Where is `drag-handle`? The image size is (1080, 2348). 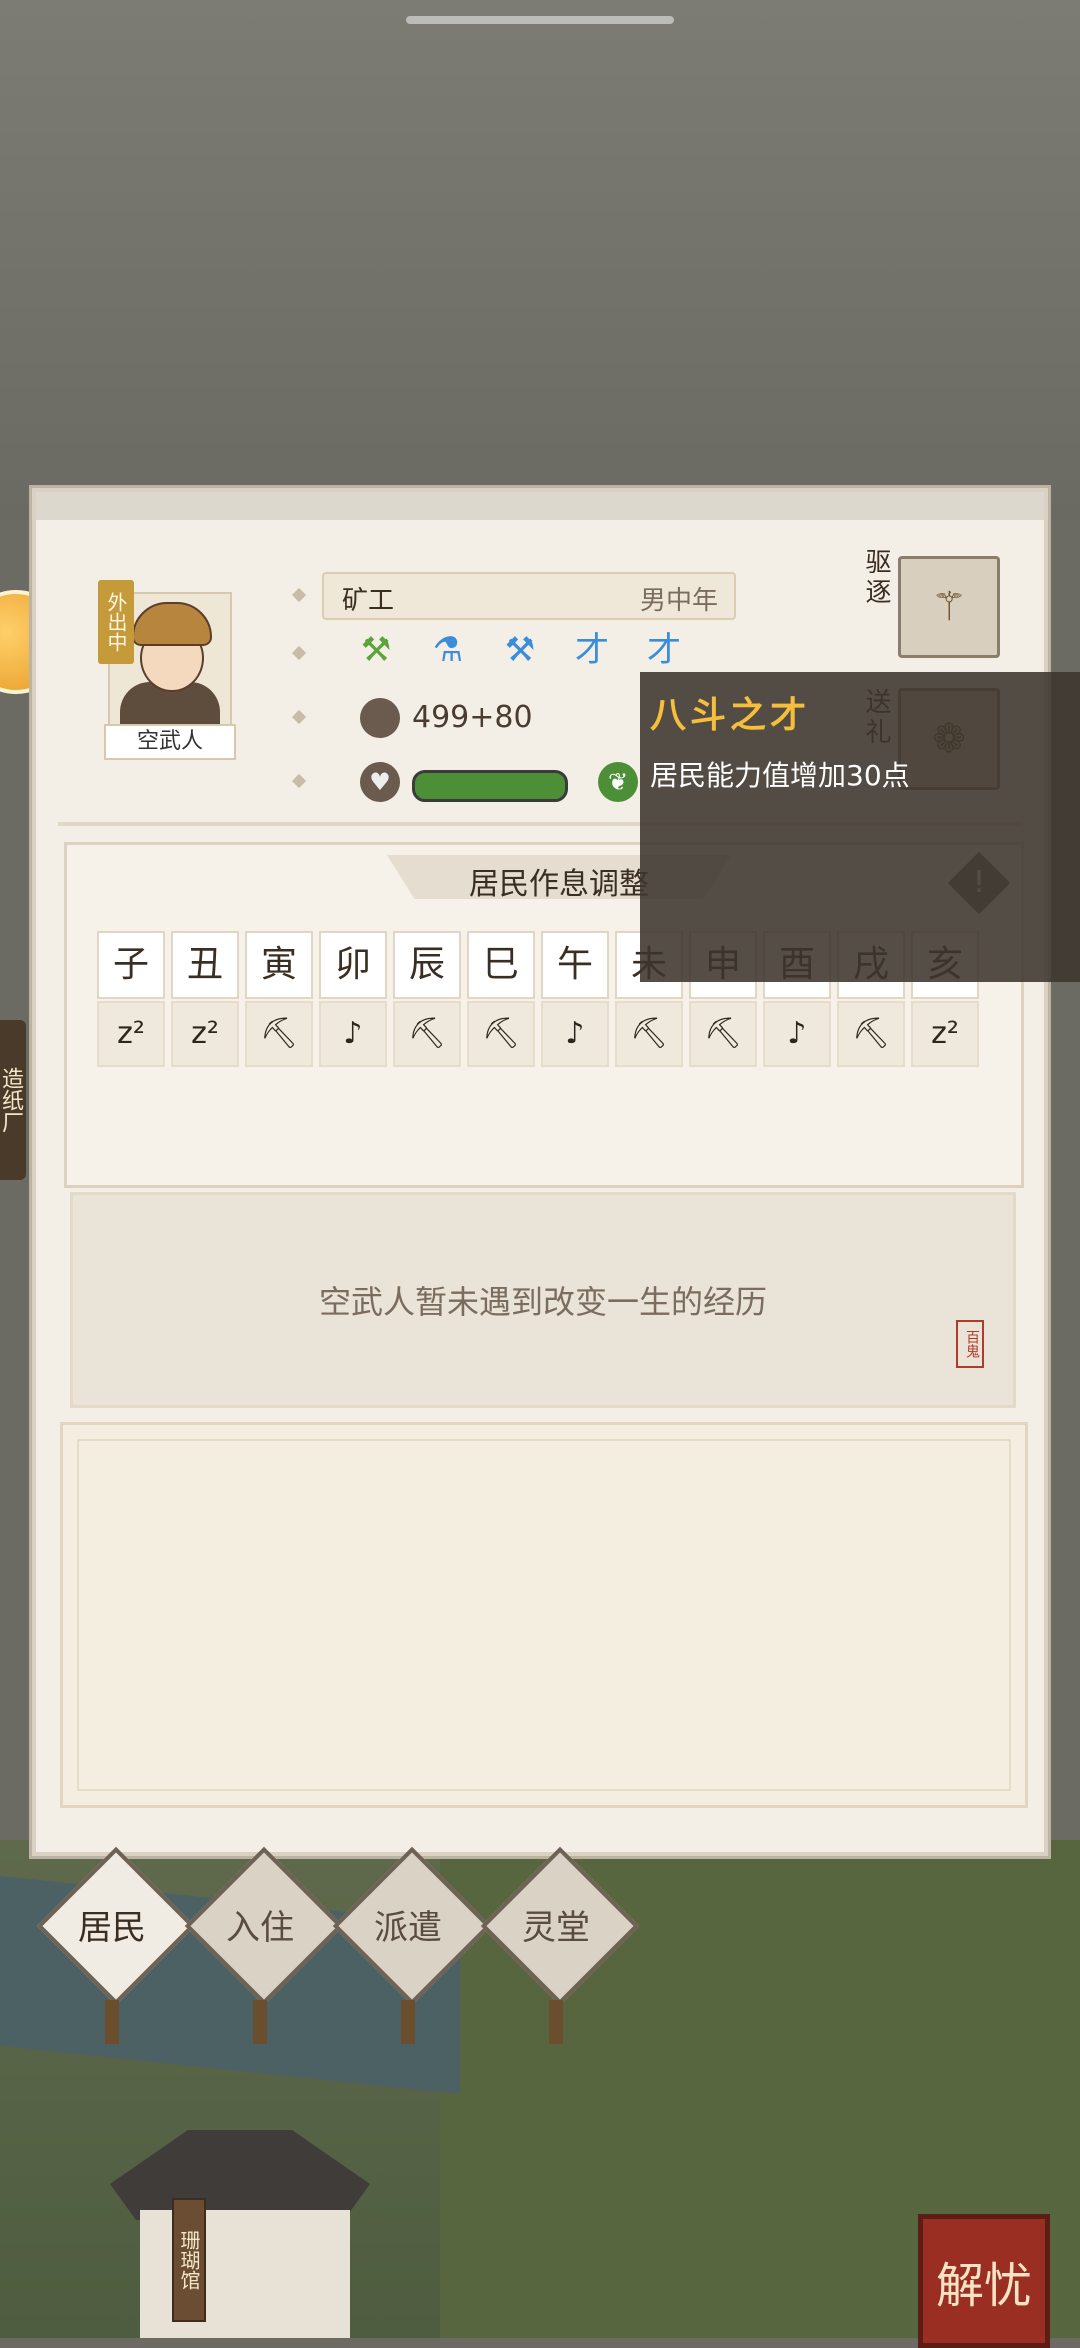
drag-handle is located at coordinates (540, 20).